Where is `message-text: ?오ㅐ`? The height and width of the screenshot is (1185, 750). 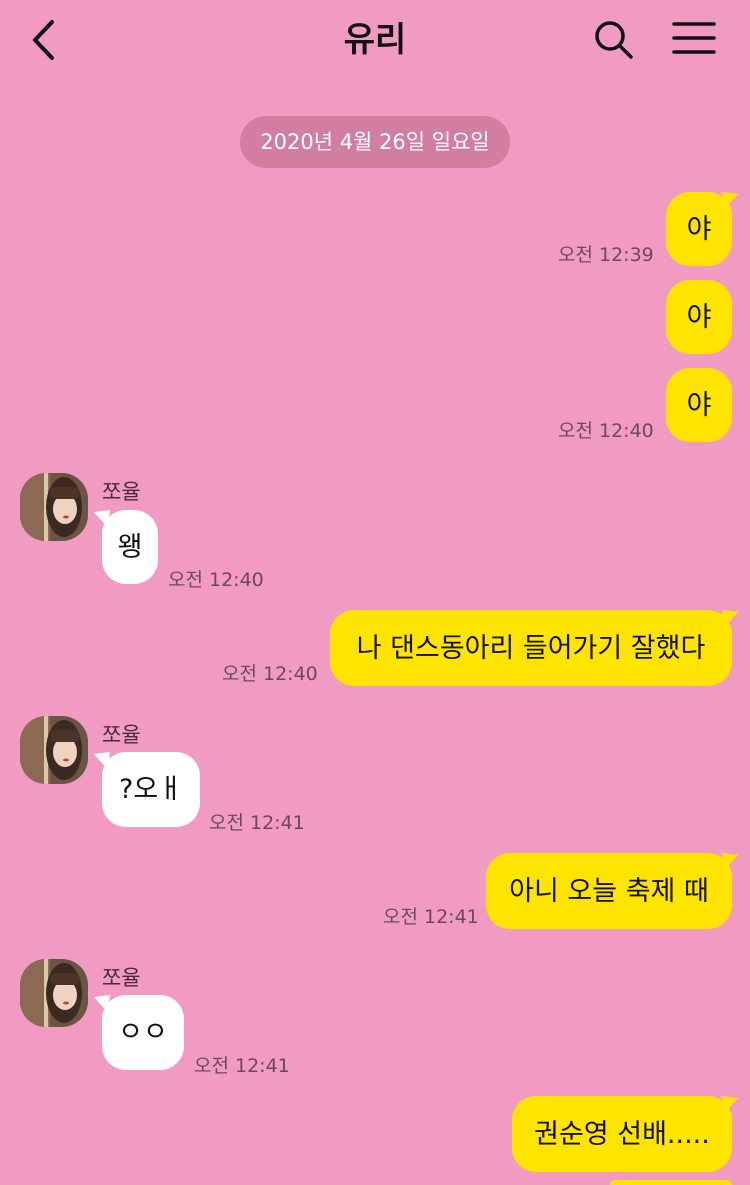
message-text: ?오ㅐ is located at coordinates (150, 789).